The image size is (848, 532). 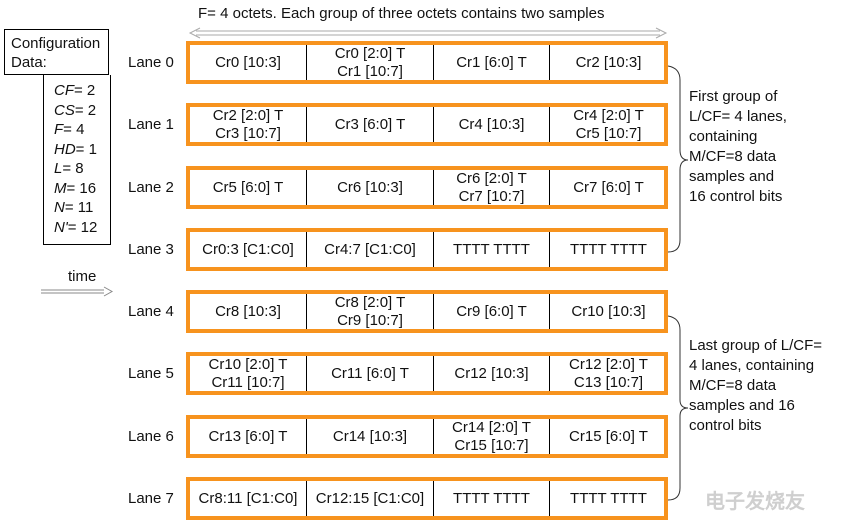 What do you see at coordinates (248, 498) in the screenshot?
I see `octet-cell: Cr8:11 [C1:C0]` at bounding box center [248, 498].